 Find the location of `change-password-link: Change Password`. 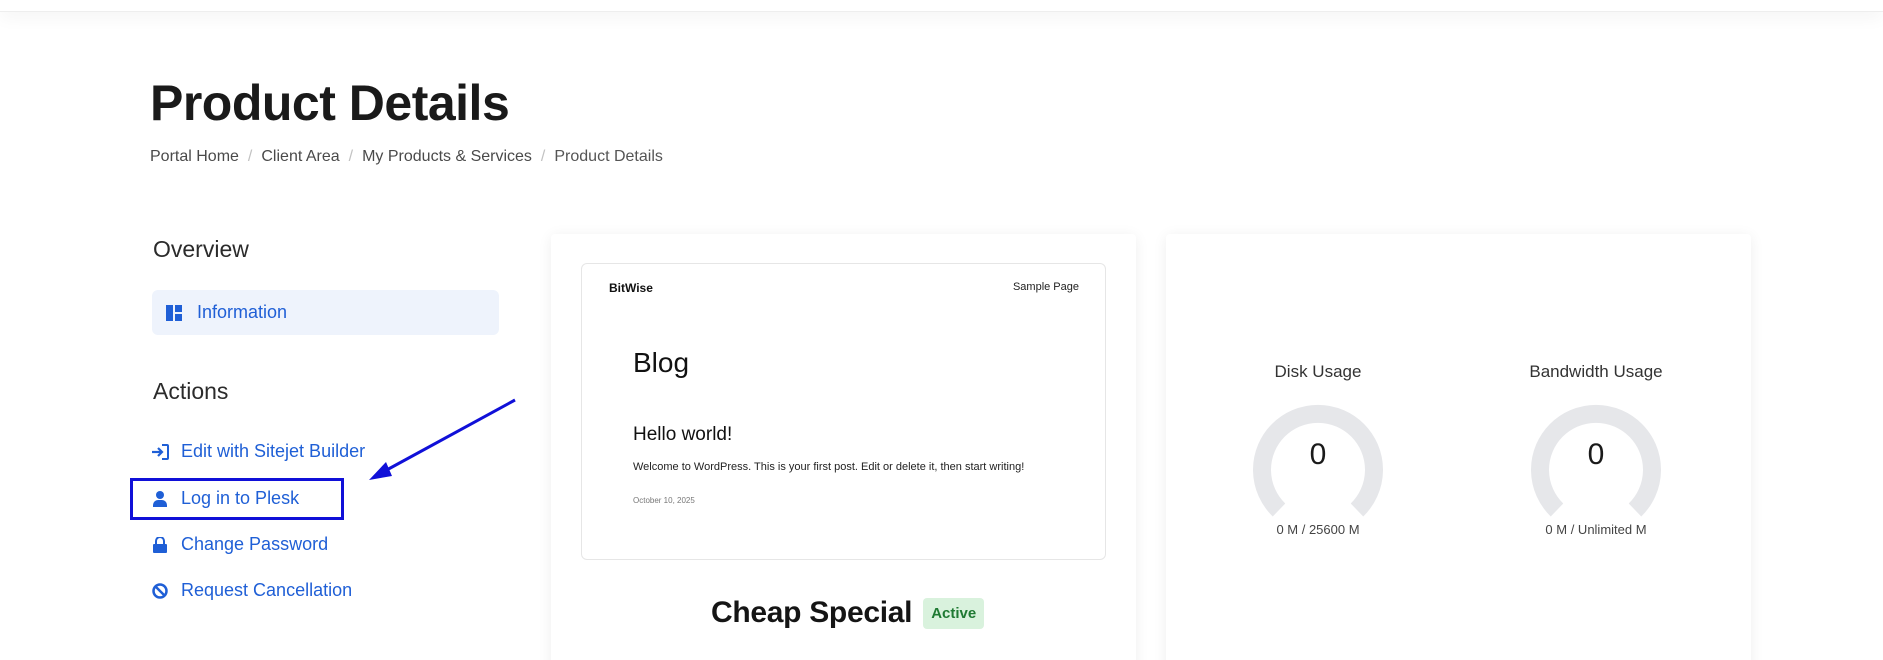

change-password-link: Change Password is located at coordinates (239, 544).